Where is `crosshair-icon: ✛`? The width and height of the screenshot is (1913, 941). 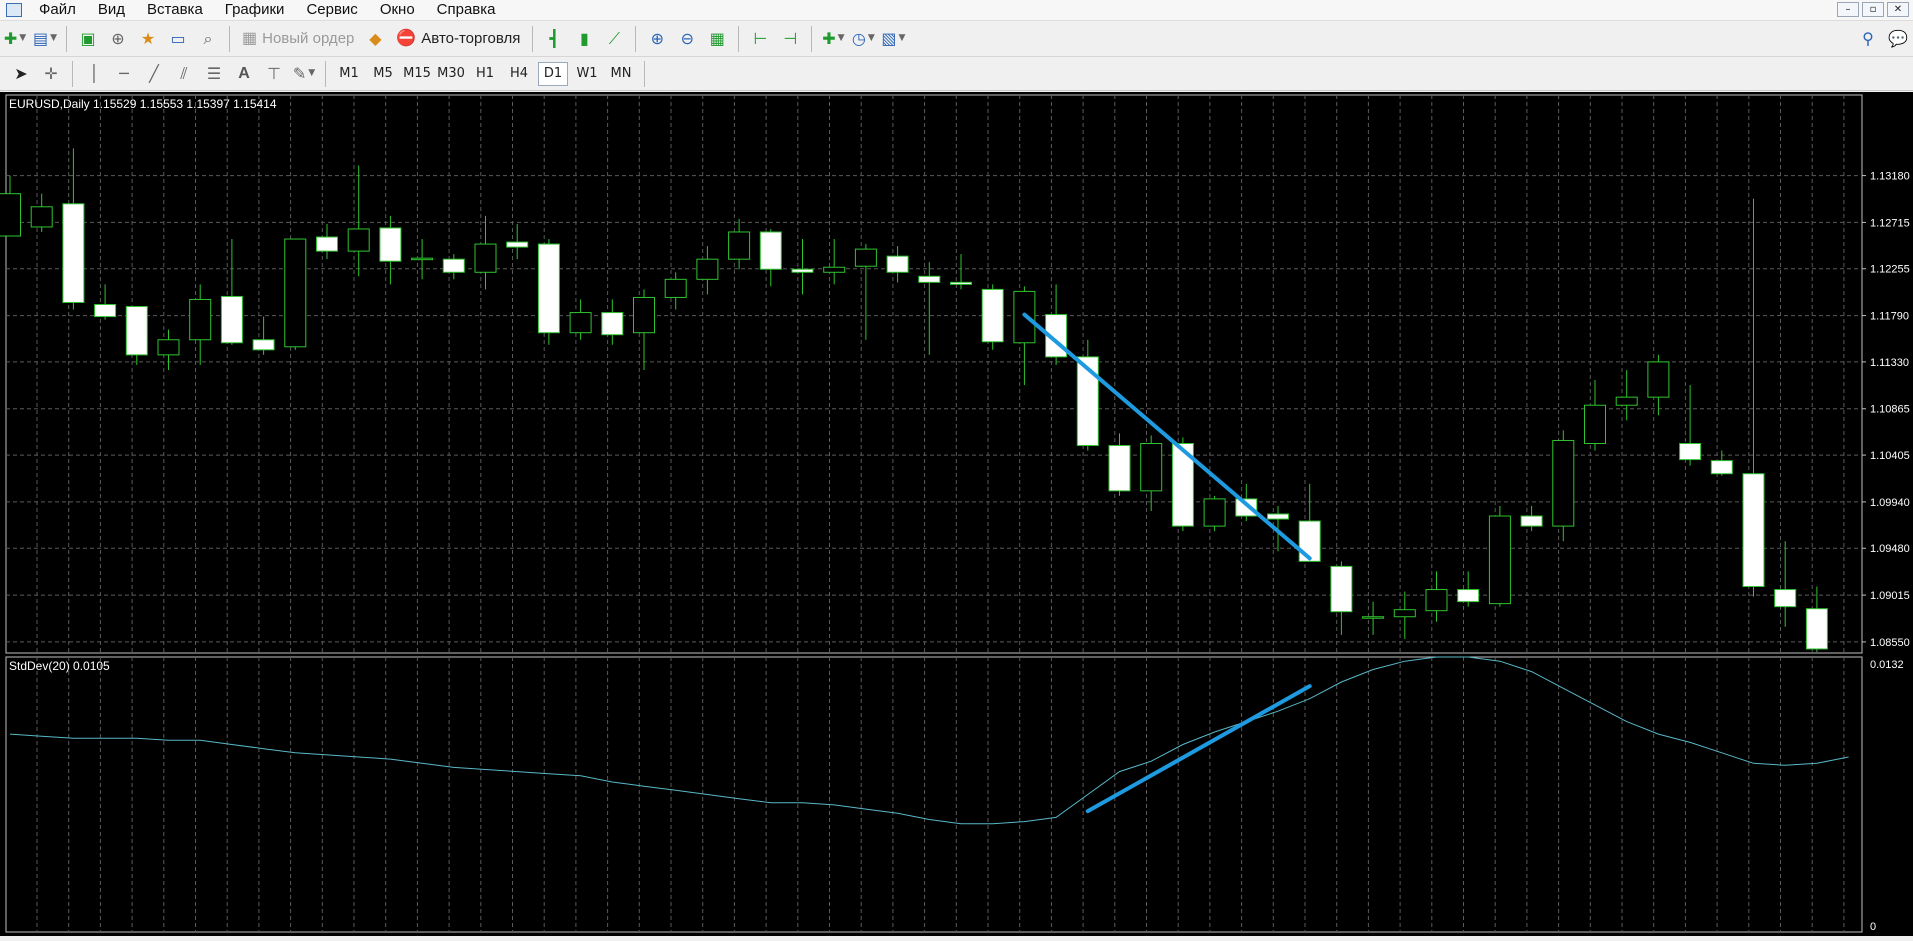 crosshair-icon: ✛ is located at coordinates (51, 73).